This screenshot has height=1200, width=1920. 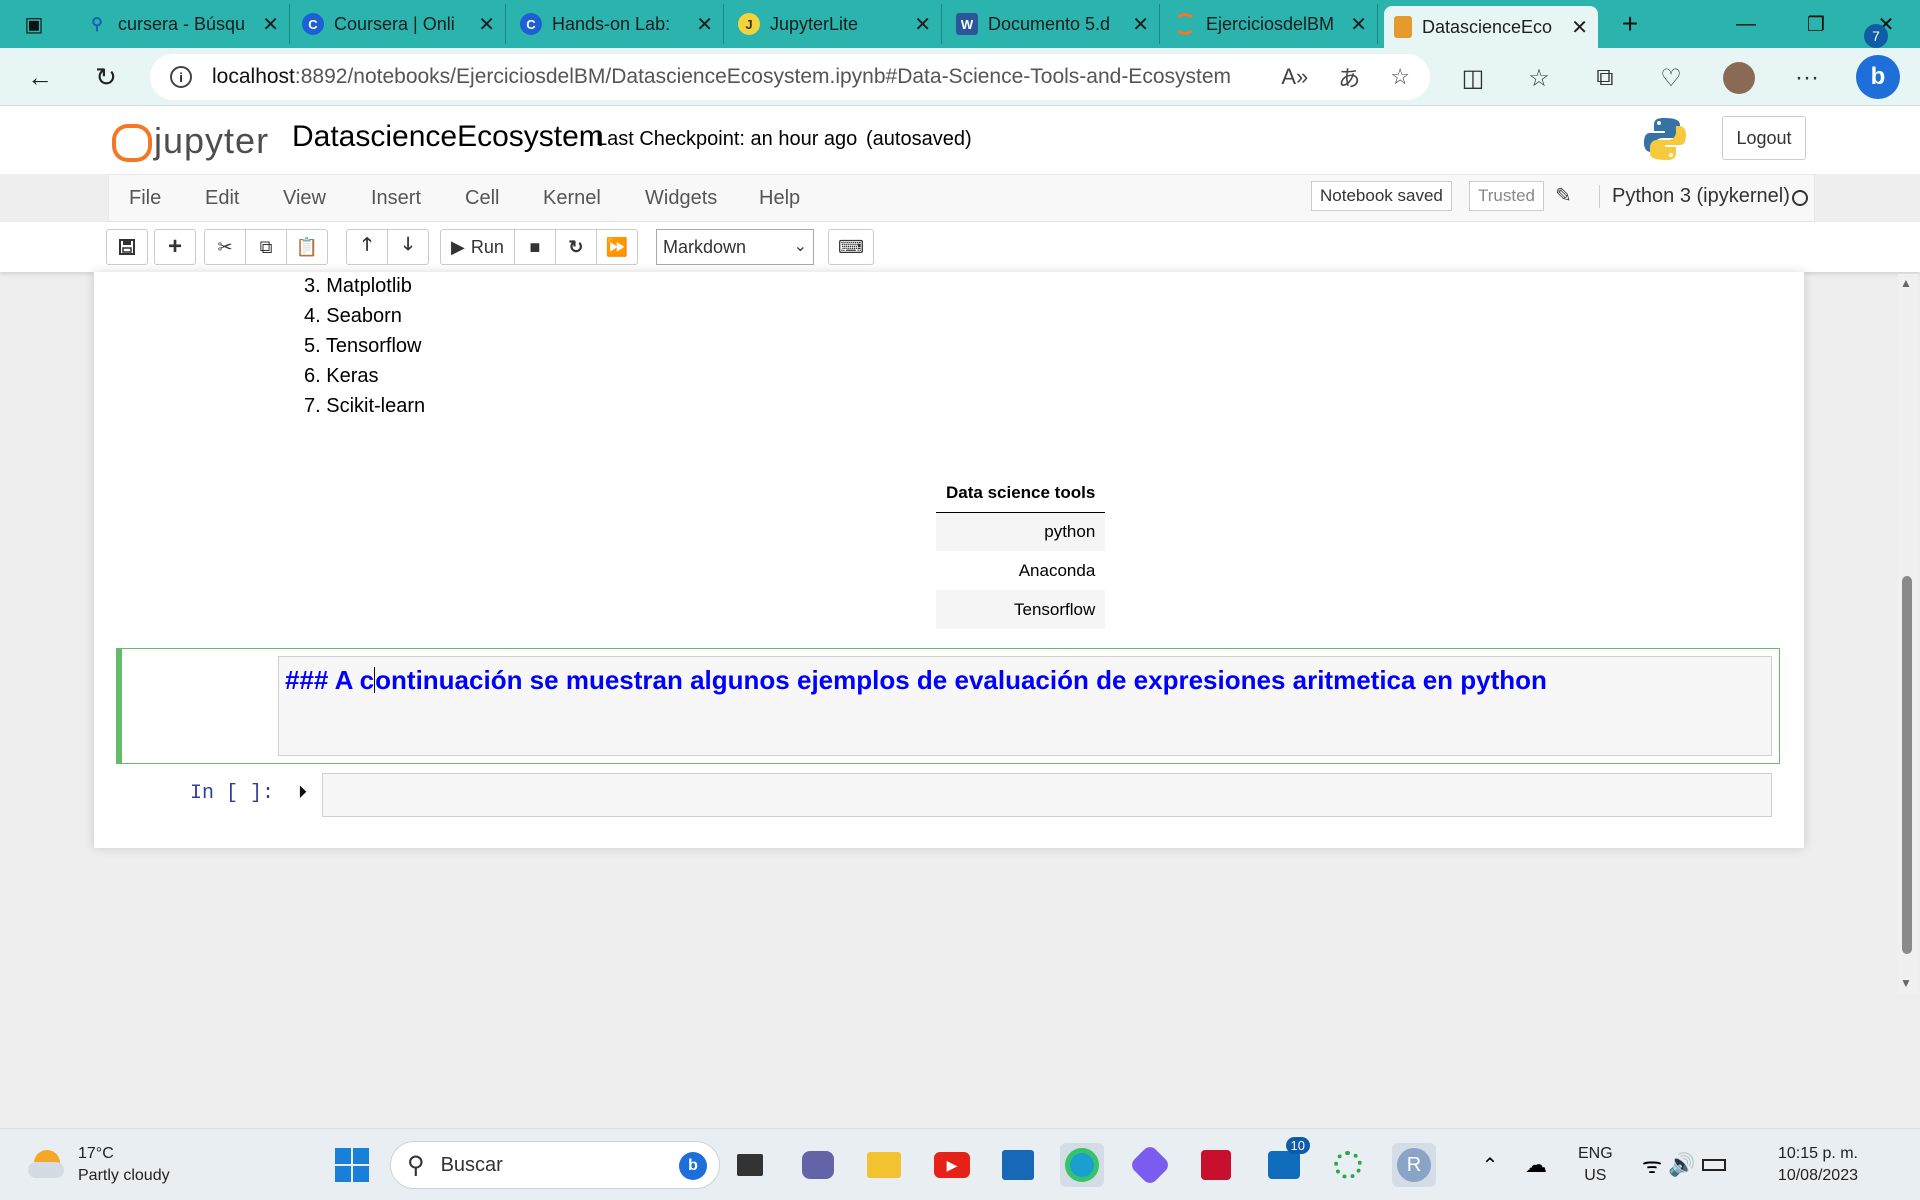 What do you see at coordinates (304, 198) in the screenshot?
I see `menu-view: View` at bounding box center [304, 198].